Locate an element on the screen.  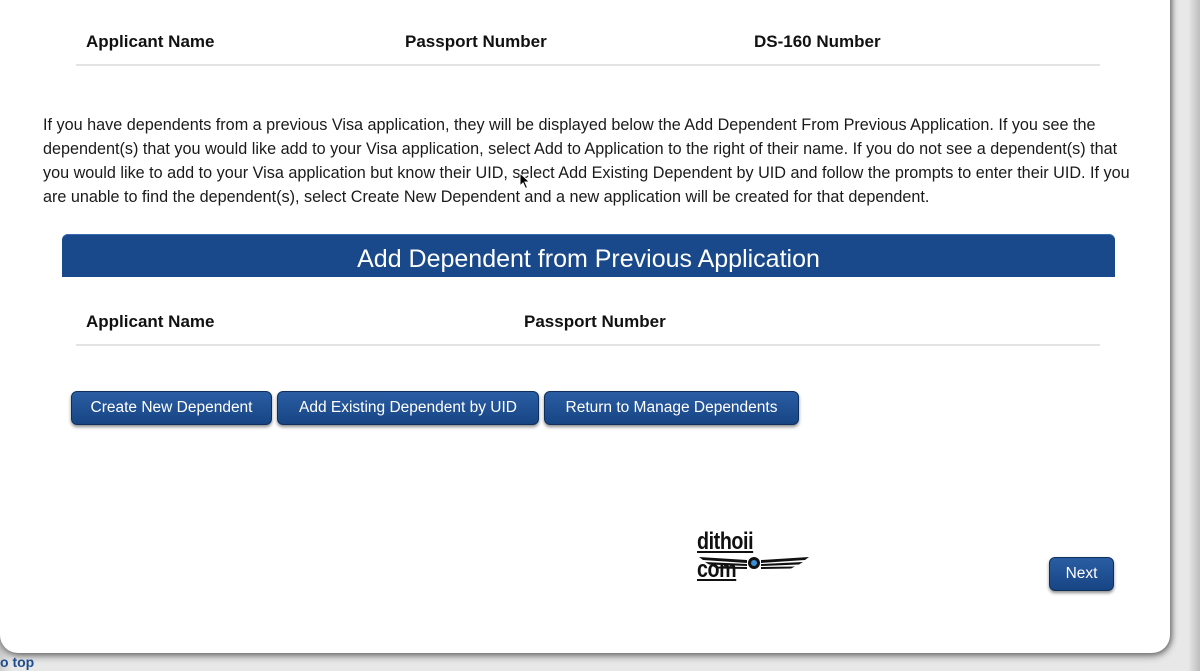
create-new-dependent-button: Create New Dependent is located at coordinates (171, 408).